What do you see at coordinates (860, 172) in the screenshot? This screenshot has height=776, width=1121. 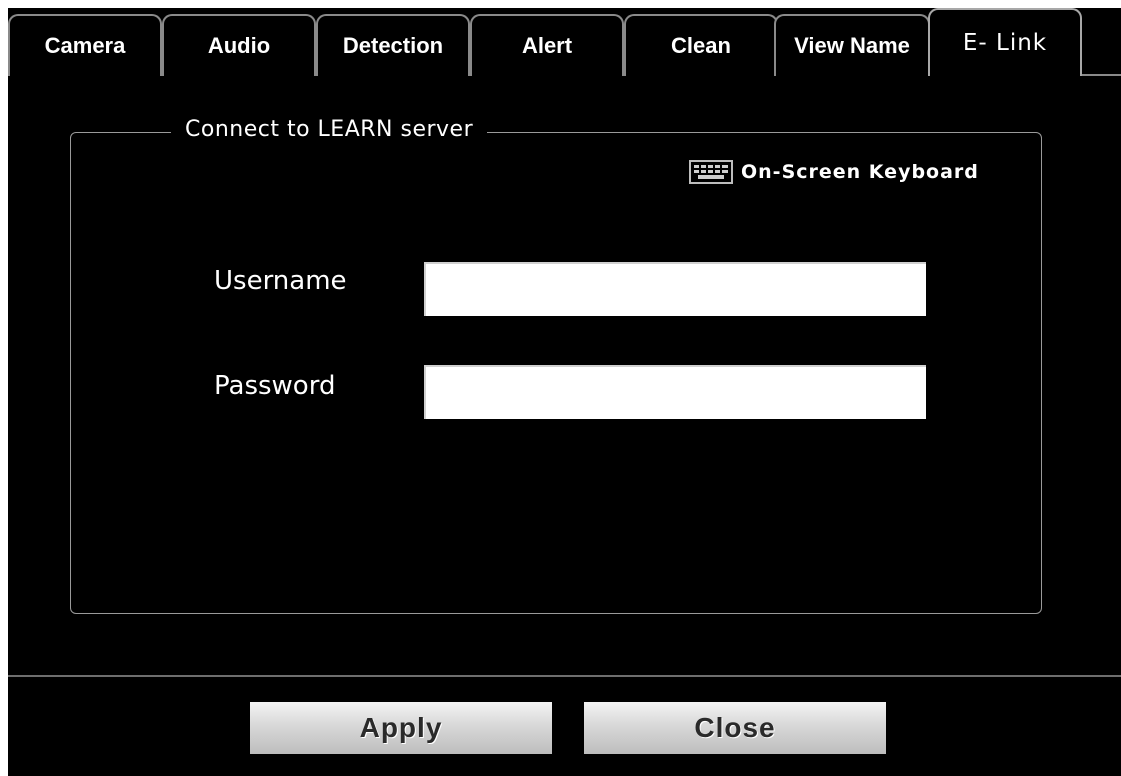 I see `keyboard-label: On-Screen Keyboard` at bounding box center [860, 172].